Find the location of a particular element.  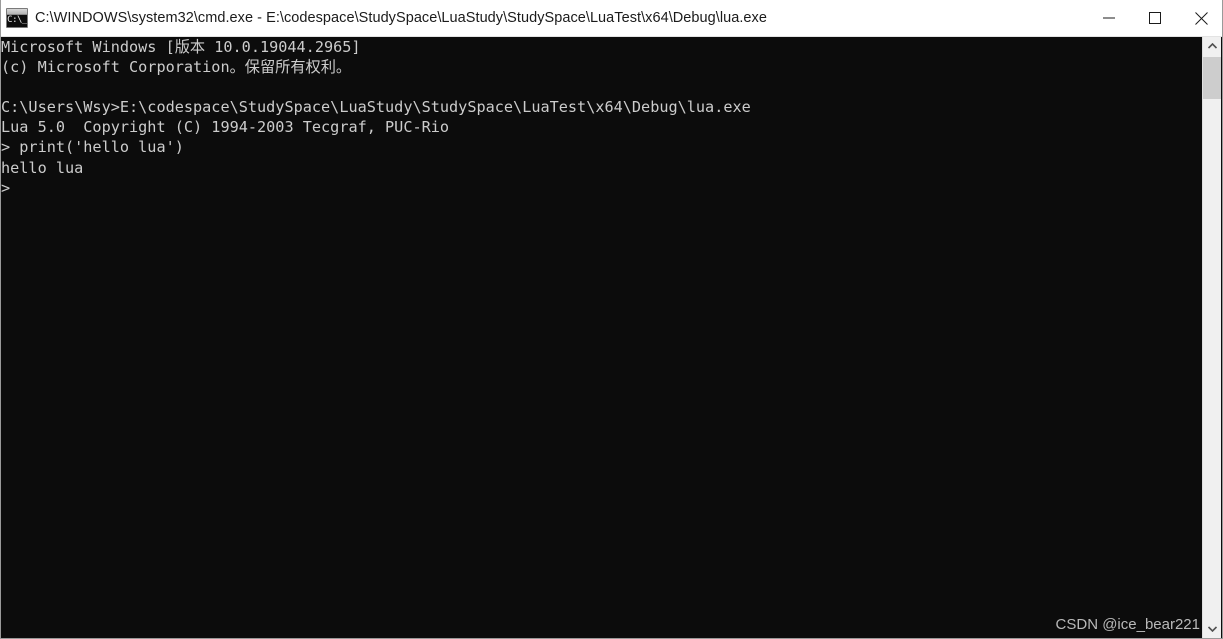

minimize-icon is located at coordinates (1109, 18).